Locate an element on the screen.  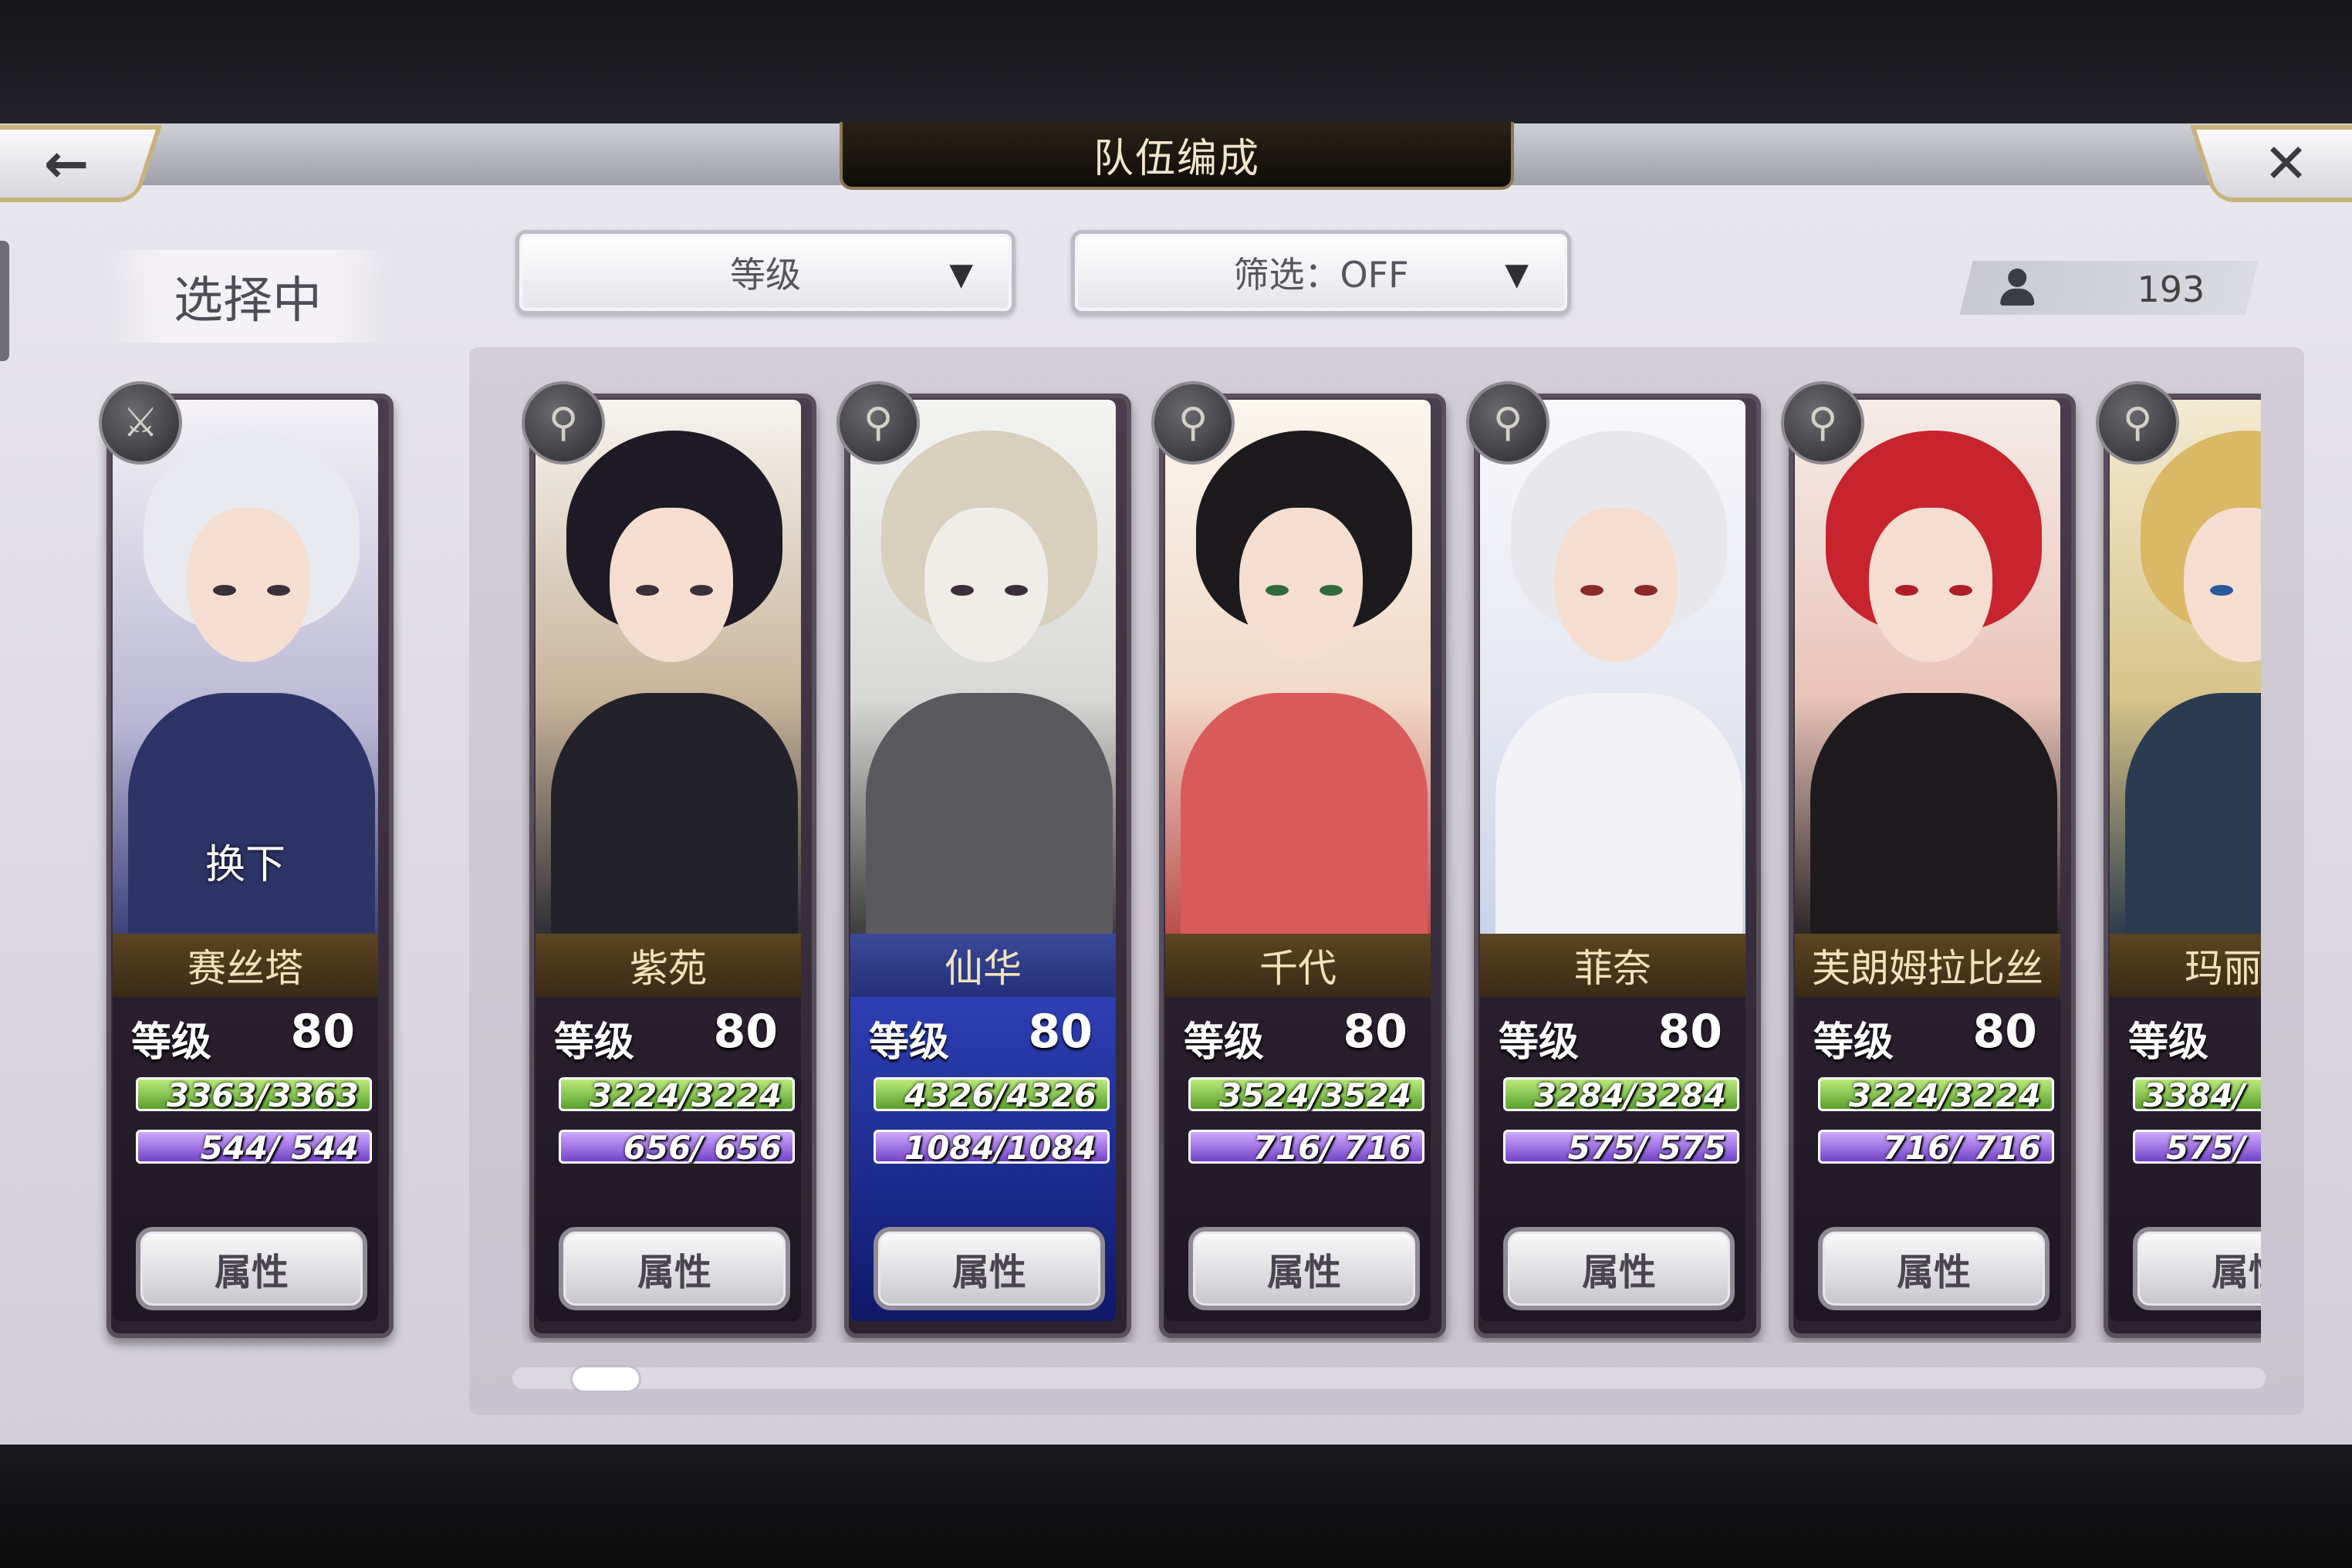
bottom-background is located at coordinates (1176, 1506).